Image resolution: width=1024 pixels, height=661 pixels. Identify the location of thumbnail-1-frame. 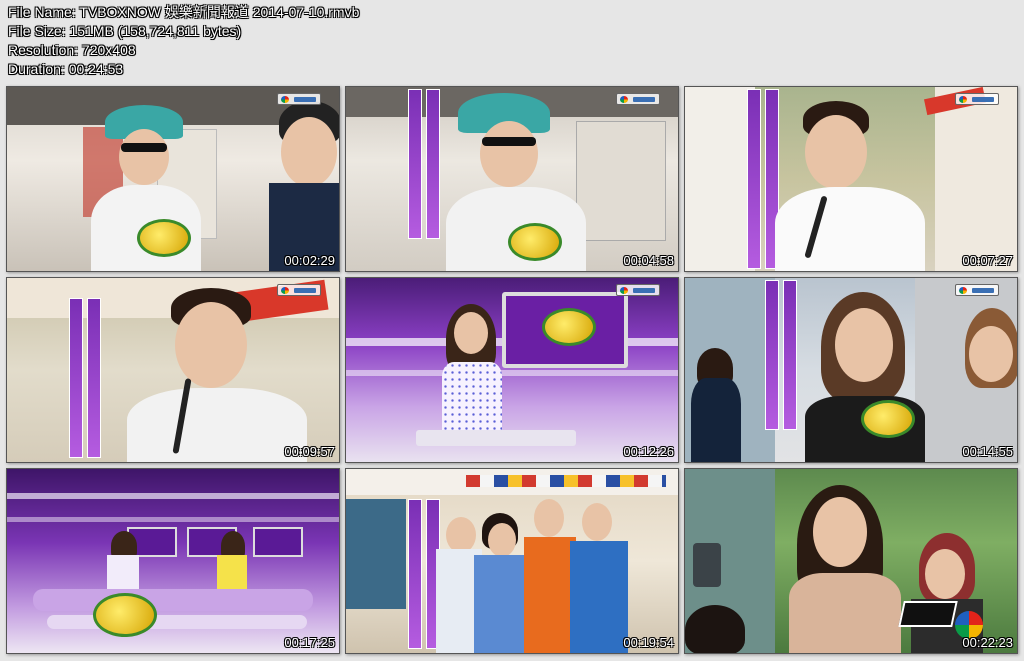
(173, 179).